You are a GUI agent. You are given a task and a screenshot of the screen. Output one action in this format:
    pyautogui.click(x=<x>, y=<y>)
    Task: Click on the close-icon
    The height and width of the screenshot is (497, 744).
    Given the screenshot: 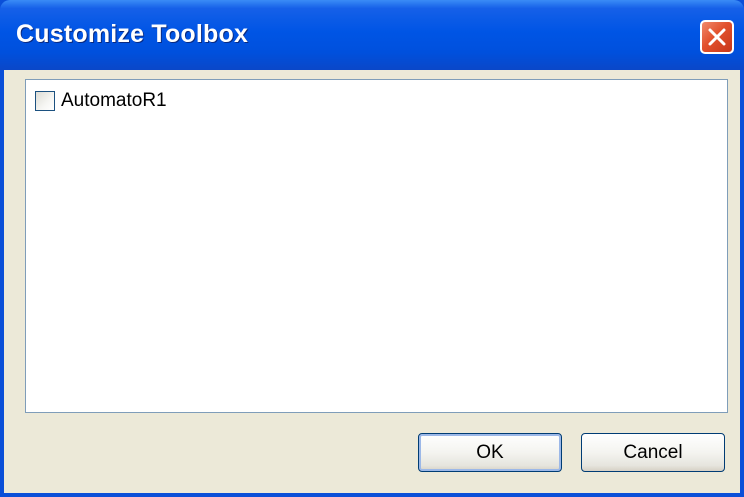 What is the action you would take?
    pyautogui.click(x=717, y=37)
    